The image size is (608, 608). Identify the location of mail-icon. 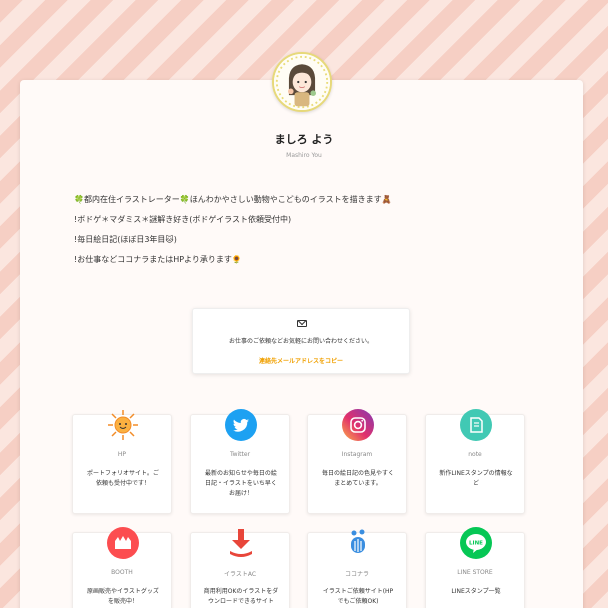
(302, 323).